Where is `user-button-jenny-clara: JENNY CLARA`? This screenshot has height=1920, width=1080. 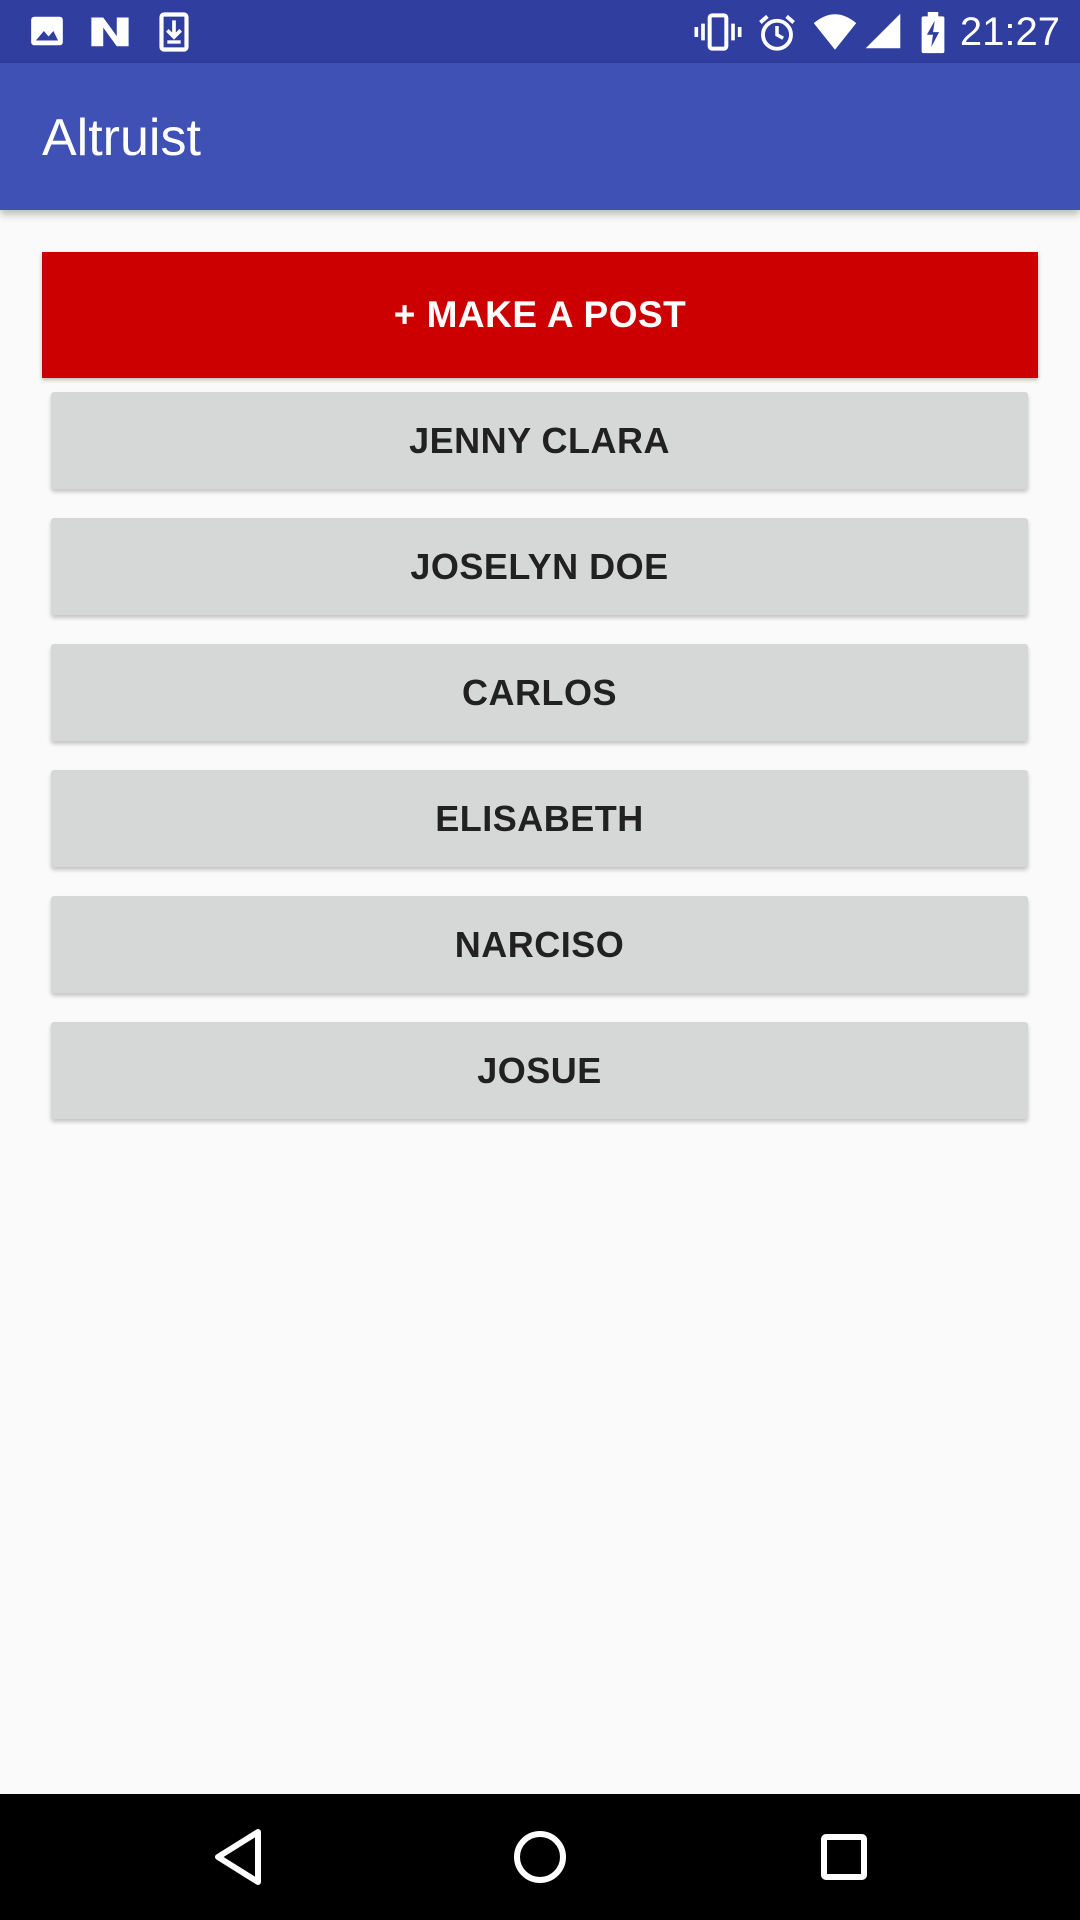
user-button-jenny-clara: JENNY CLARA is located at coordinates (539, 440).